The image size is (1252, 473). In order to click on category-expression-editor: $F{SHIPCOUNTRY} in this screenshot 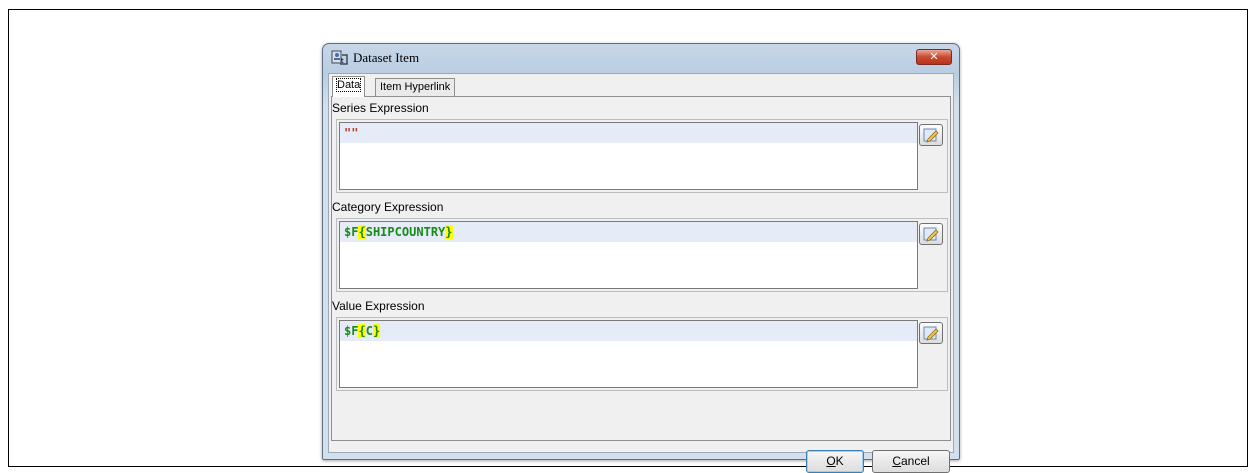, I will do `click(628, 255)`.